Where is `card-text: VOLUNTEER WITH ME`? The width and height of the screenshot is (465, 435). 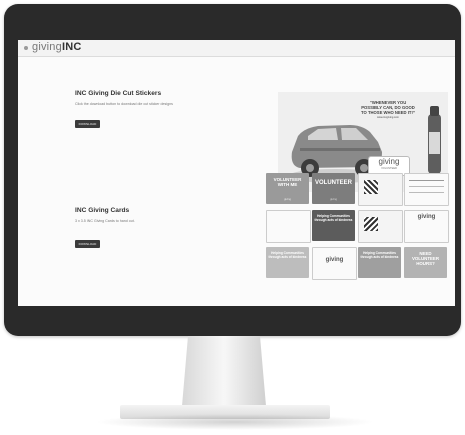
card-text: VOLUNTEER WITH ME is located at coordinates (287, 182).